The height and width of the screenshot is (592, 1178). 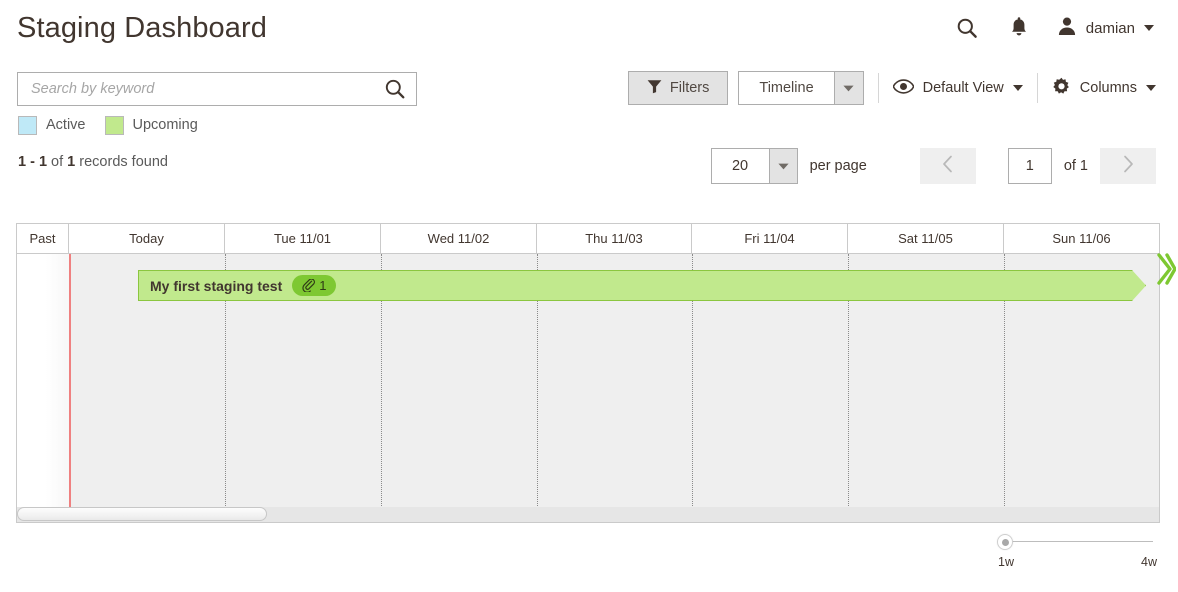 I want to click on zoom-slider-handle, so click(x=1005, y=542).